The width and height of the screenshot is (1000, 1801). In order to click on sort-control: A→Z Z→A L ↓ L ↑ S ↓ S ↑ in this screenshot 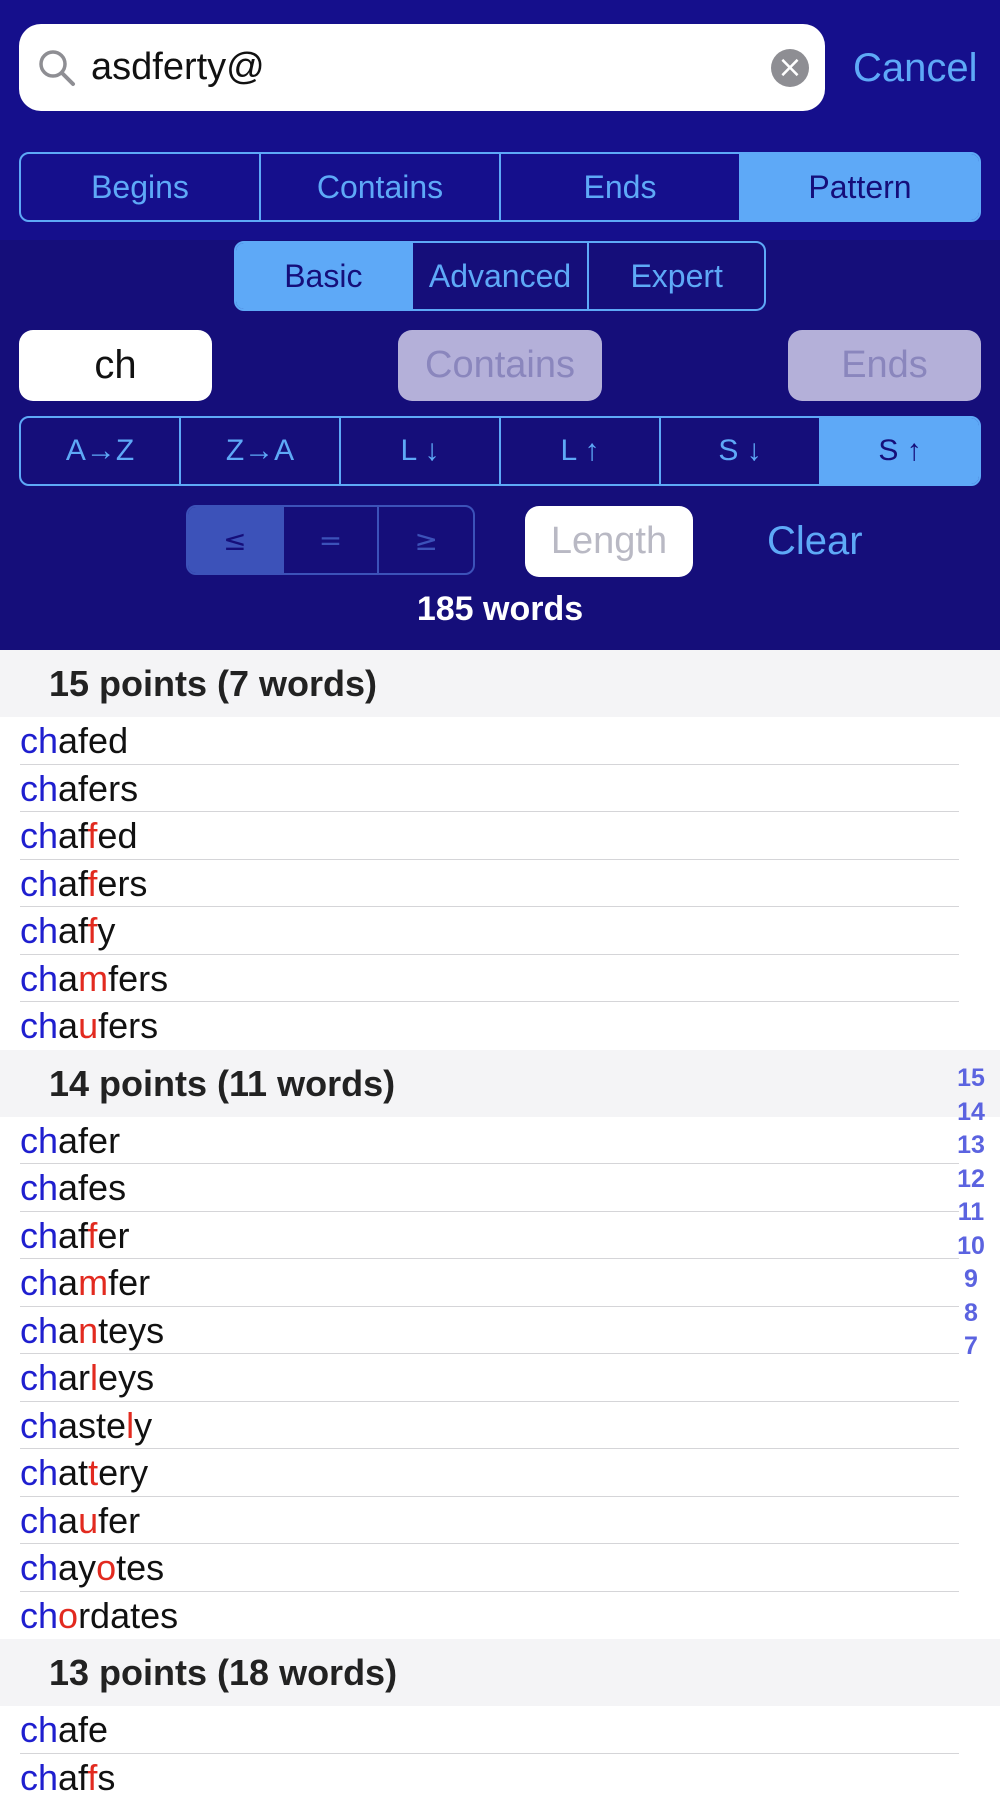, I will do `click(500, 451)`.